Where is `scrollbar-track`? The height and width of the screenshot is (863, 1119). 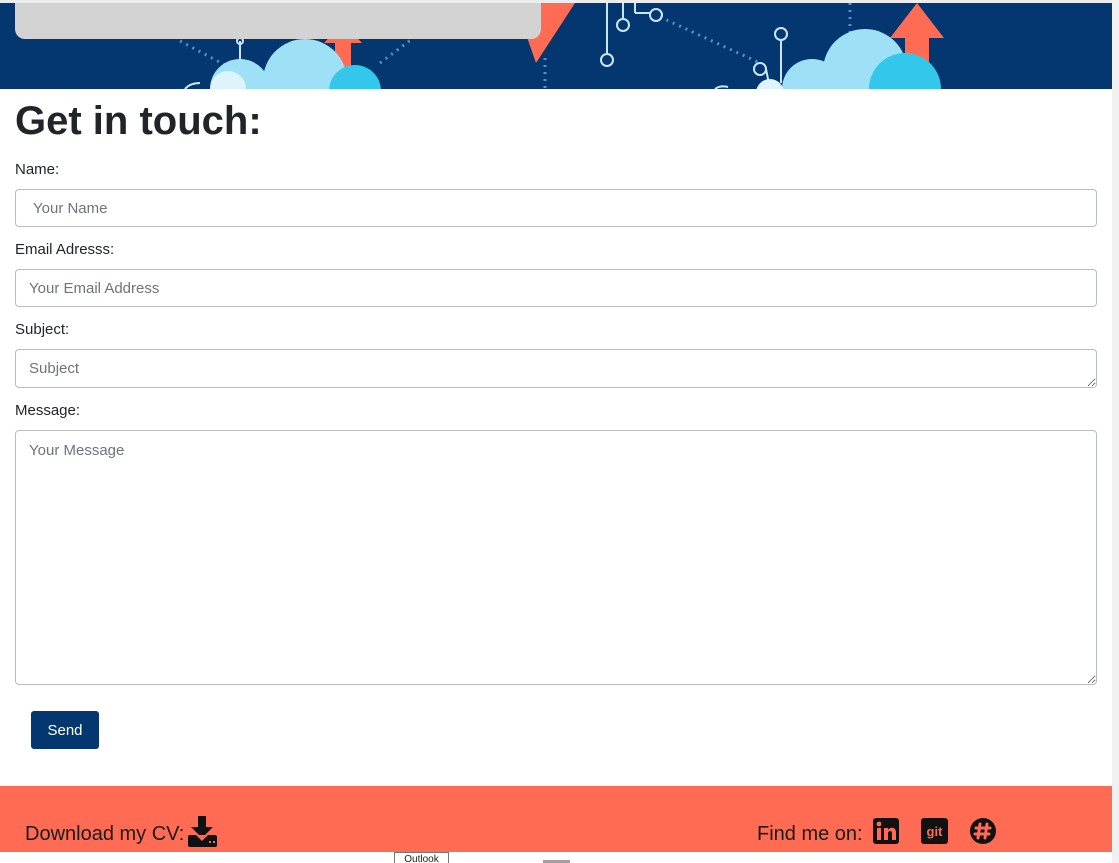 scrollbar-track is located at coordinates (1115, 431).